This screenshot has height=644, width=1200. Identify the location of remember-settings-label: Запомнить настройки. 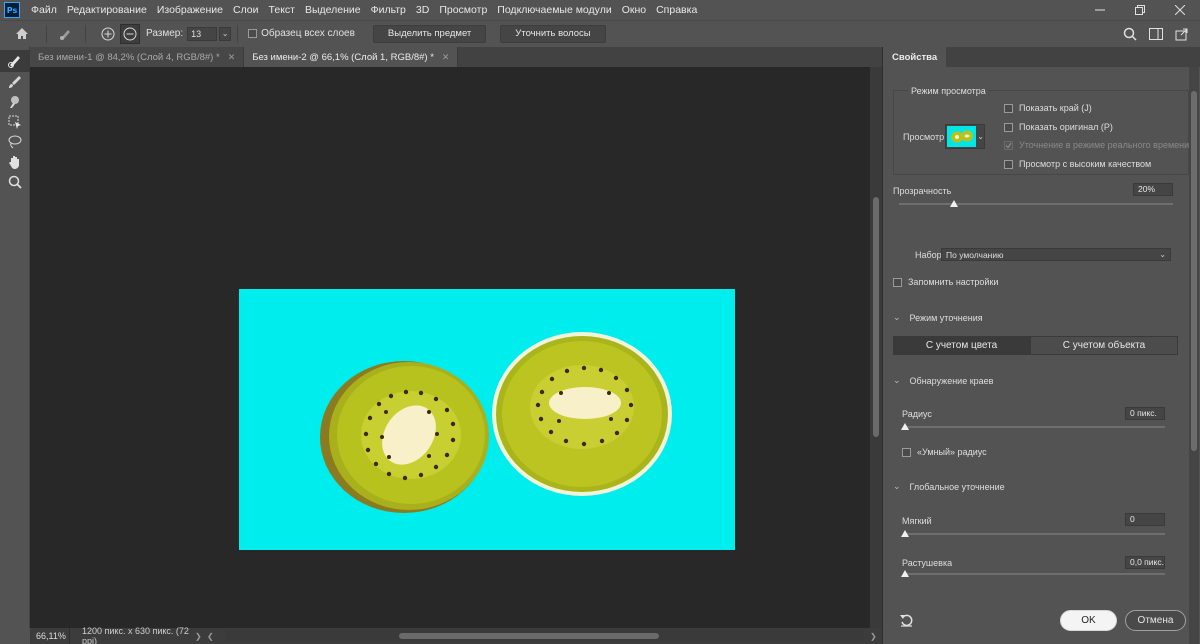
(953, 282).